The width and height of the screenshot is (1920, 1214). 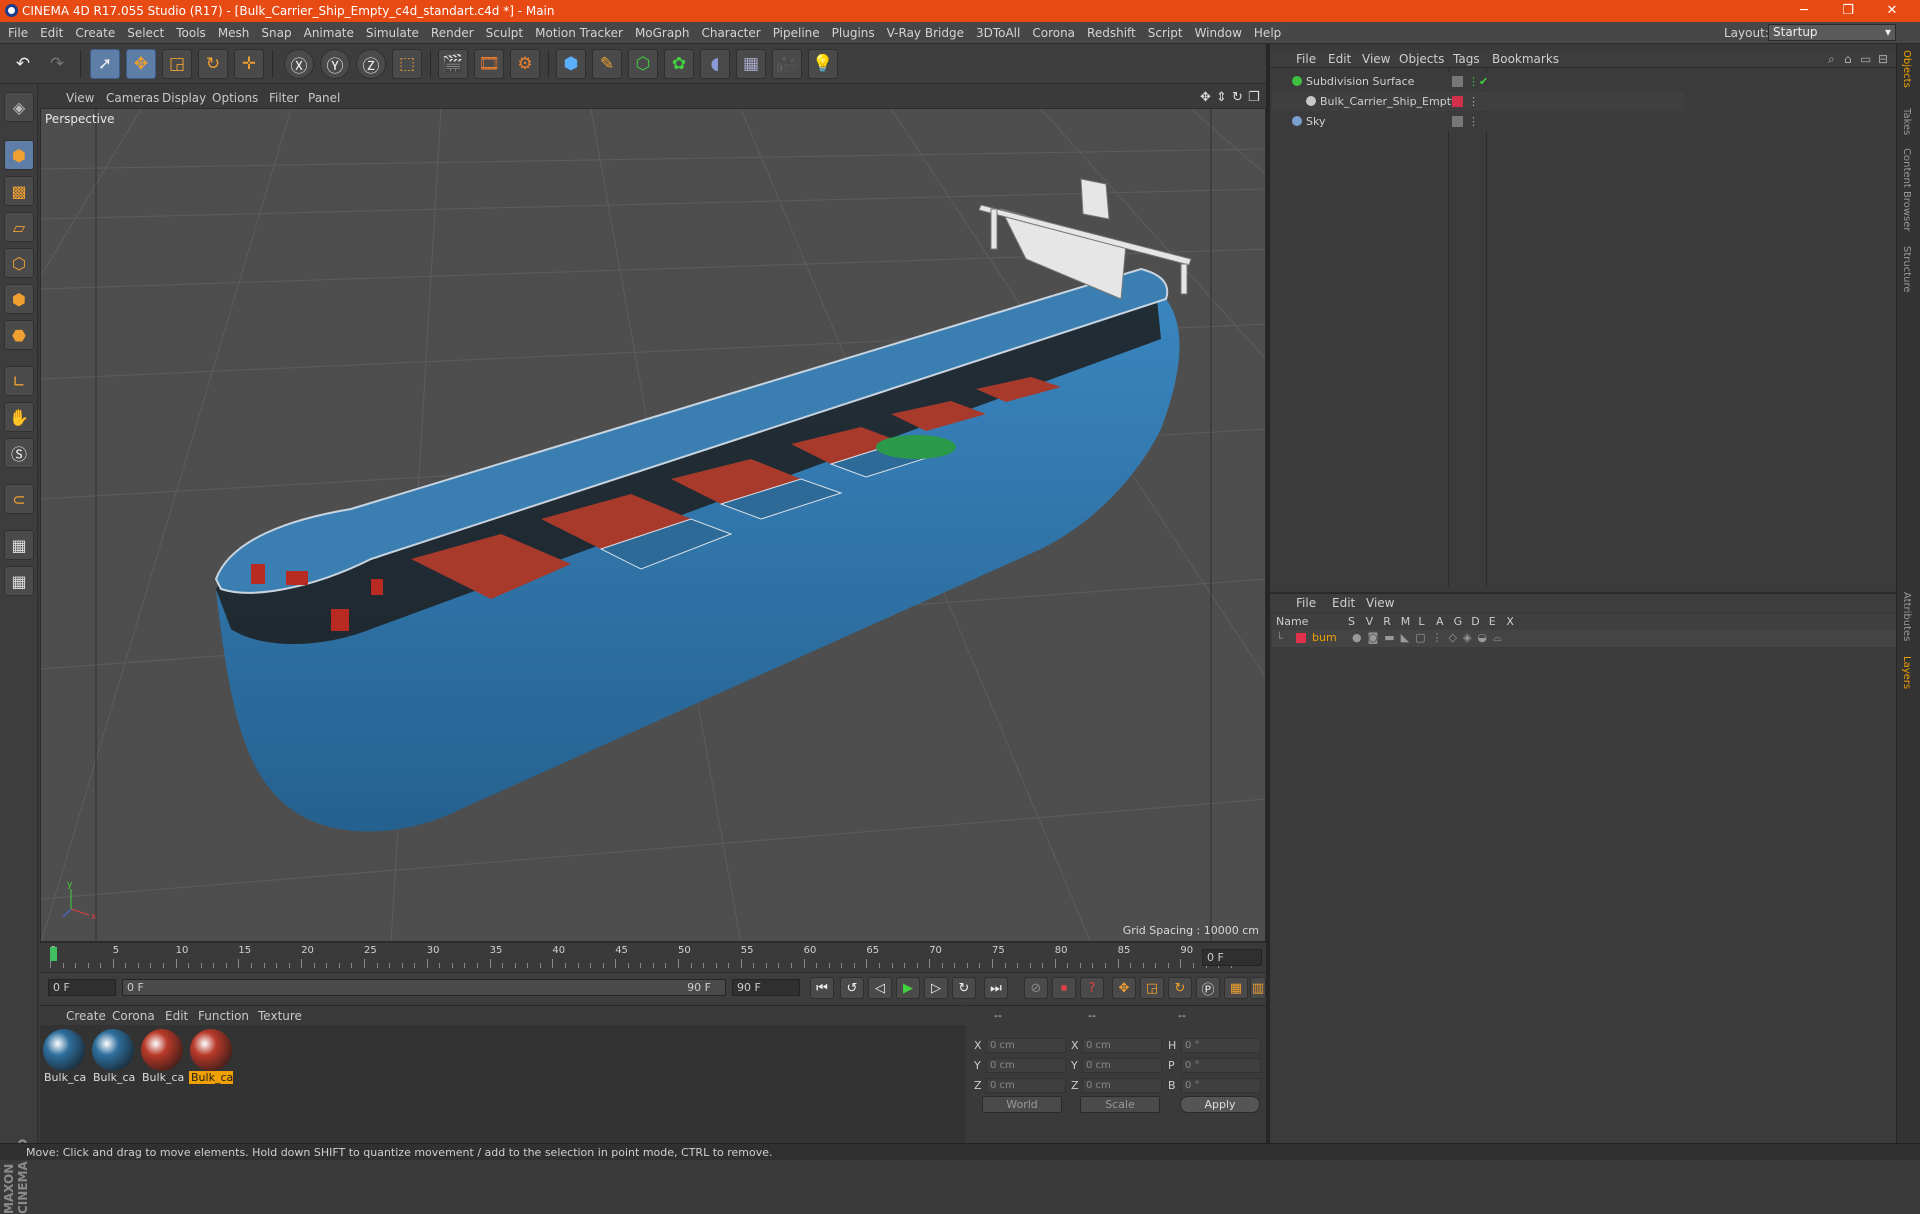 What do you see at coordinates (19, 545) in the screenshot?
I see `workplane-lock-icon: ▦` at bounding box center [19, 545].